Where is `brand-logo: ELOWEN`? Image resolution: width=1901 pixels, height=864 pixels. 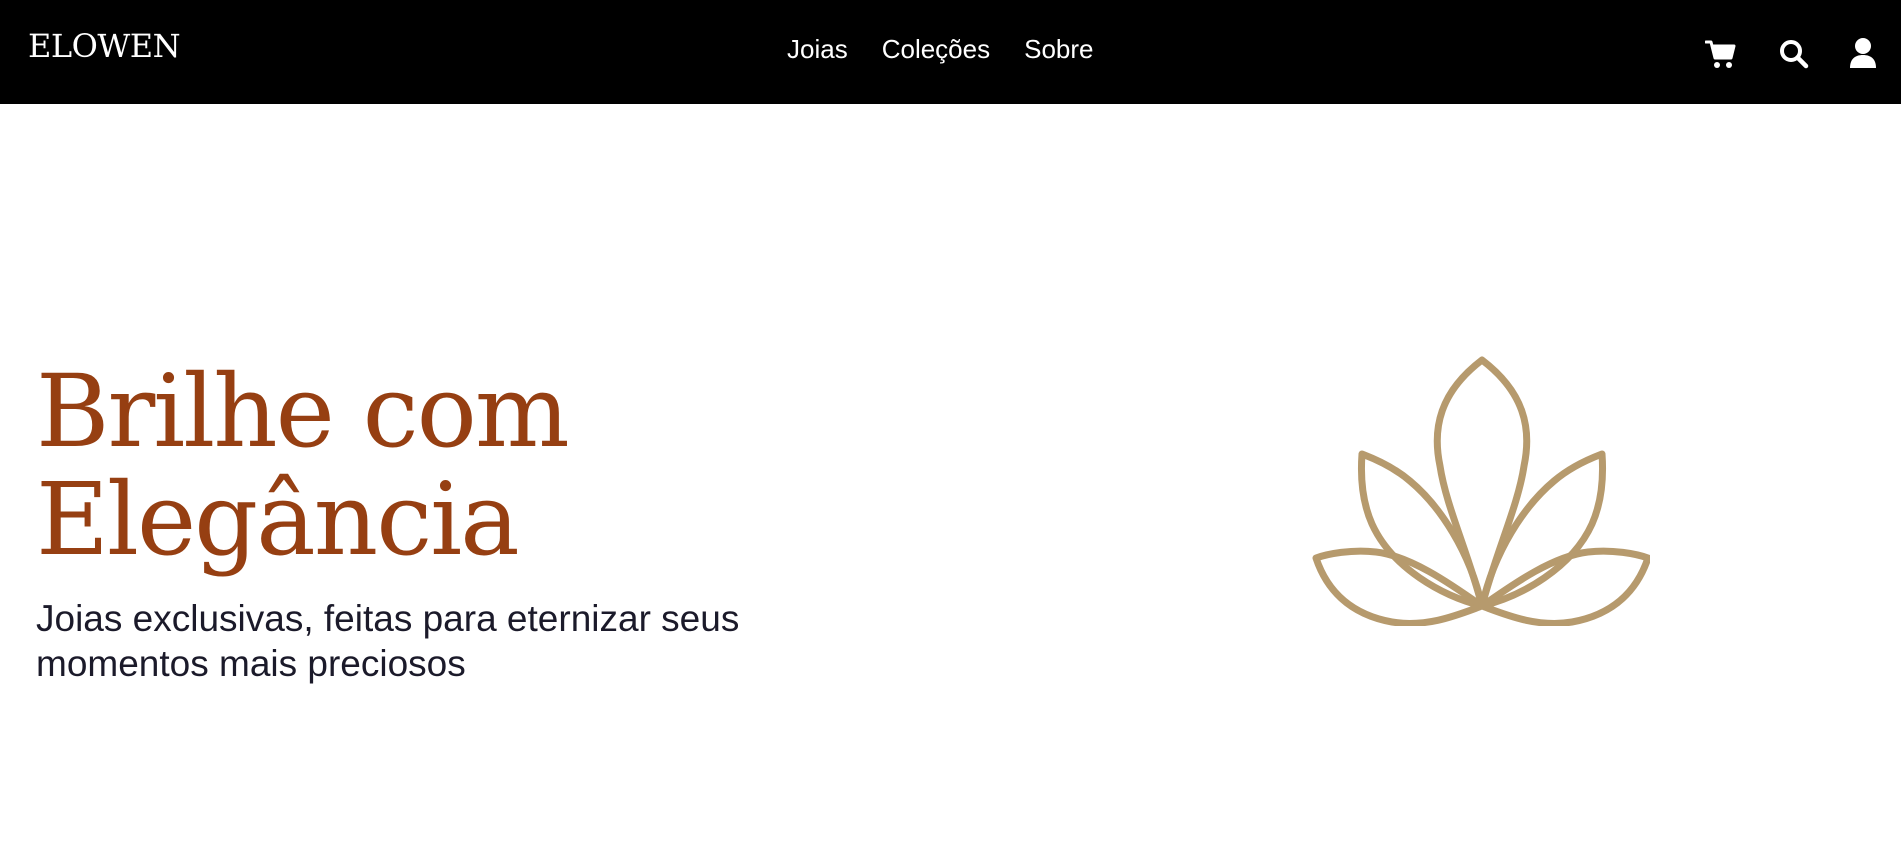
brand-logo: ELOWEN is located at coordinates (104, 46).